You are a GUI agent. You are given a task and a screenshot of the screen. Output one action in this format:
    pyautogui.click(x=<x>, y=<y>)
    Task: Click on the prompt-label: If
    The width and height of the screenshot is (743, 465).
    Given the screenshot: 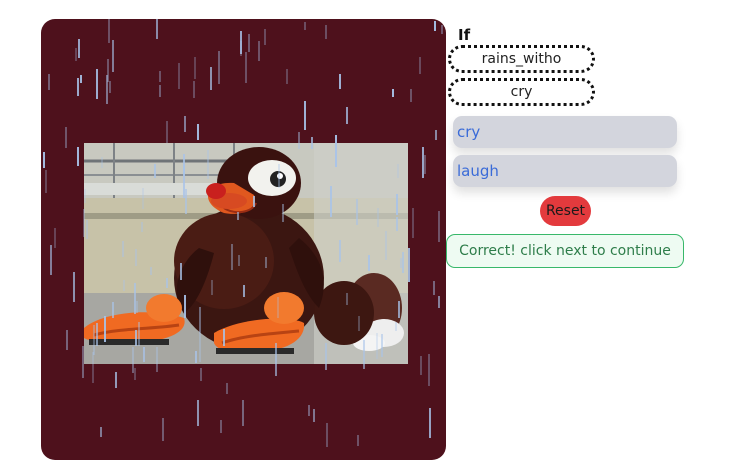 What is the action you would take?
    pyautogui.click(x=464, y=35)
    